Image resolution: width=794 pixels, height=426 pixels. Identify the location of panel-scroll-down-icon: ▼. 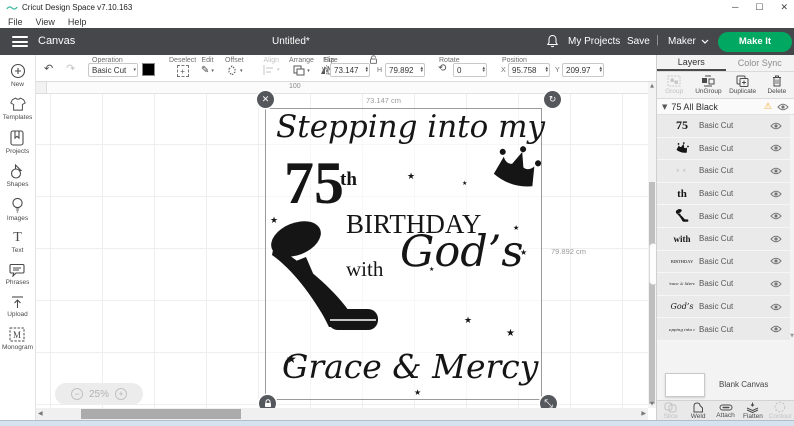
(792, 336).